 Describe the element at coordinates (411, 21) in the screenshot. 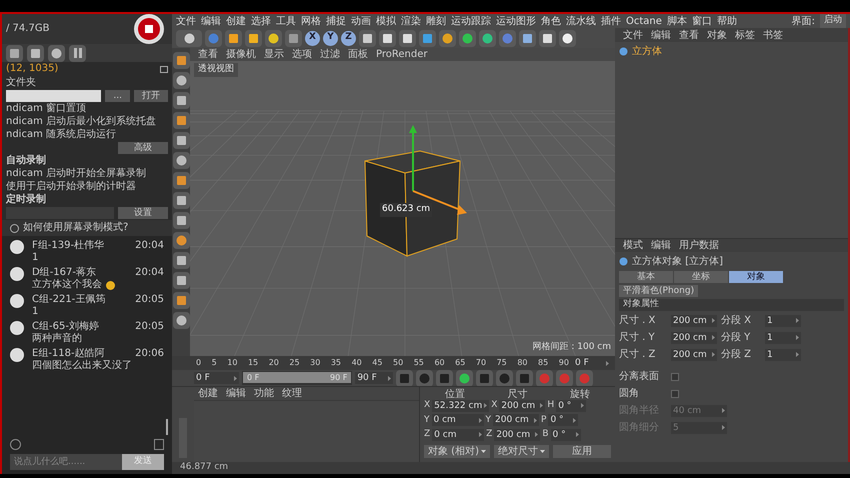

I see `menu-item: 渲染` at that location.